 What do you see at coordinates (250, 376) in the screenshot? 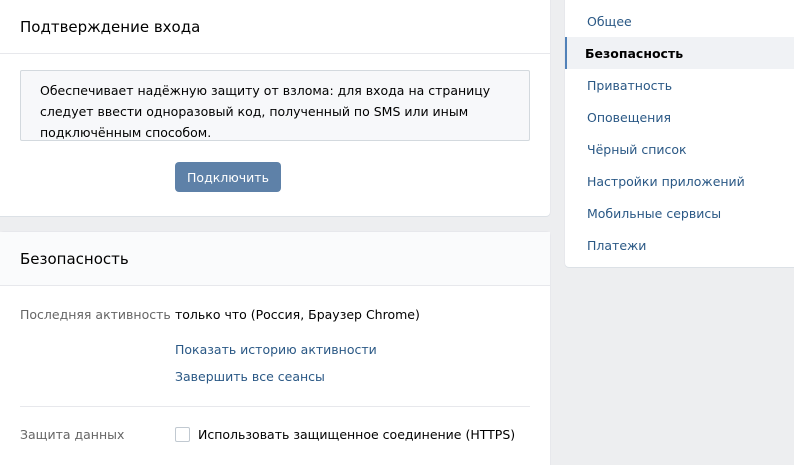
I see `end-all-sessions-link: Завершить все сеансы` at bounding box center [250, 376].